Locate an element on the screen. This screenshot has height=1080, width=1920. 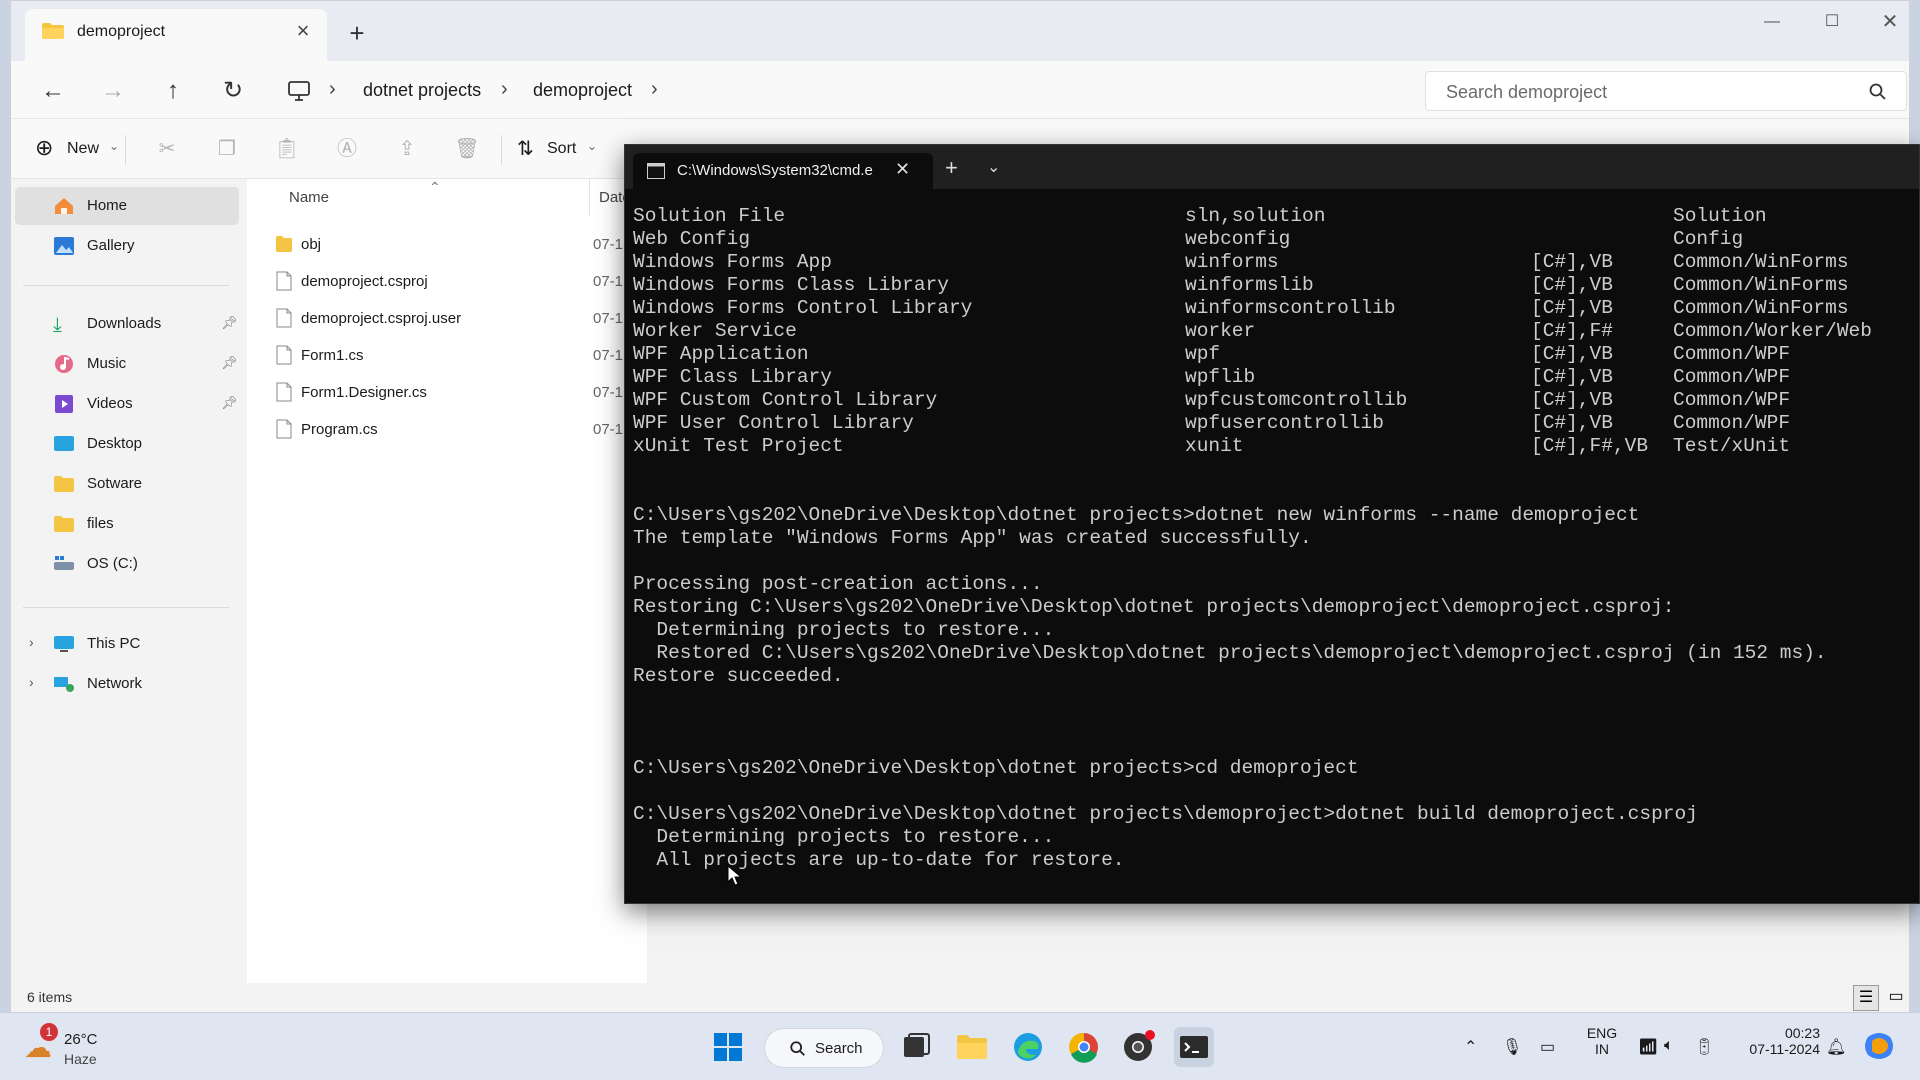
file-icon is located at coordinates (284, 355).